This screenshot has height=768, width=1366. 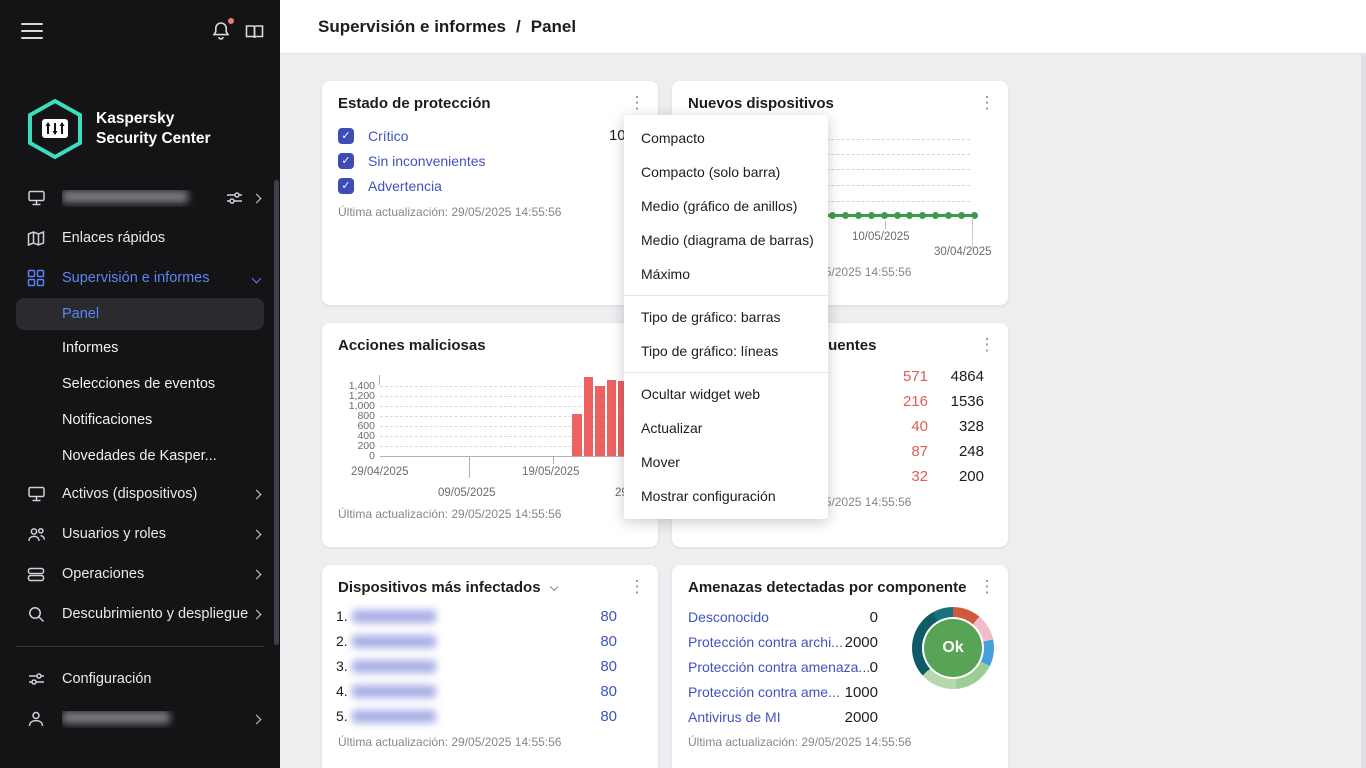 I want to click on axis-label: 19/05/2025, so click(x=551, y=472).